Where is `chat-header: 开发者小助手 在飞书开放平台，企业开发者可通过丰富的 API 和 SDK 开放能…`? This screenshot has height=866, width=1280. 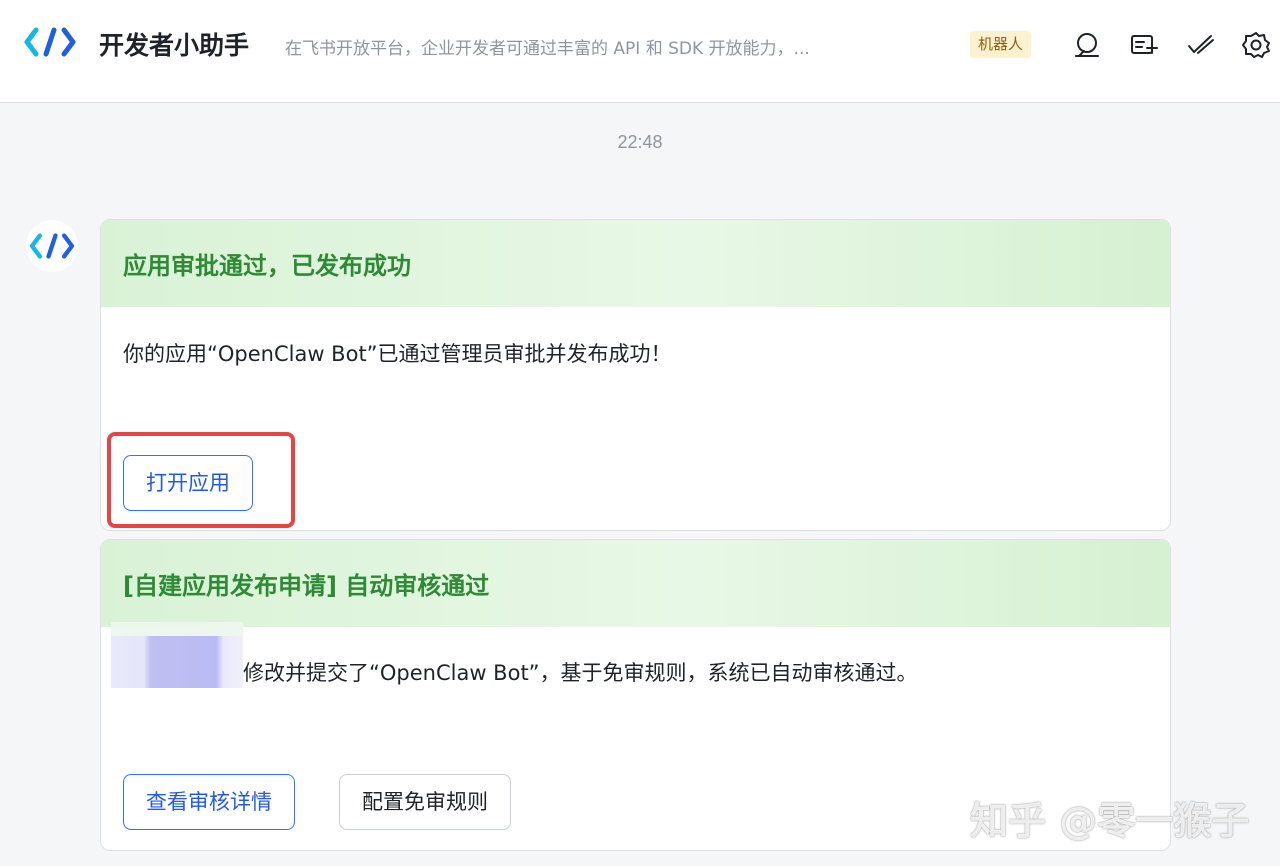 chat-header: 开发者小助手 在飞书开放平台，企业开发者可通过丰富的 API 和 SDK 开放能… is located at coordinates (640, 51).